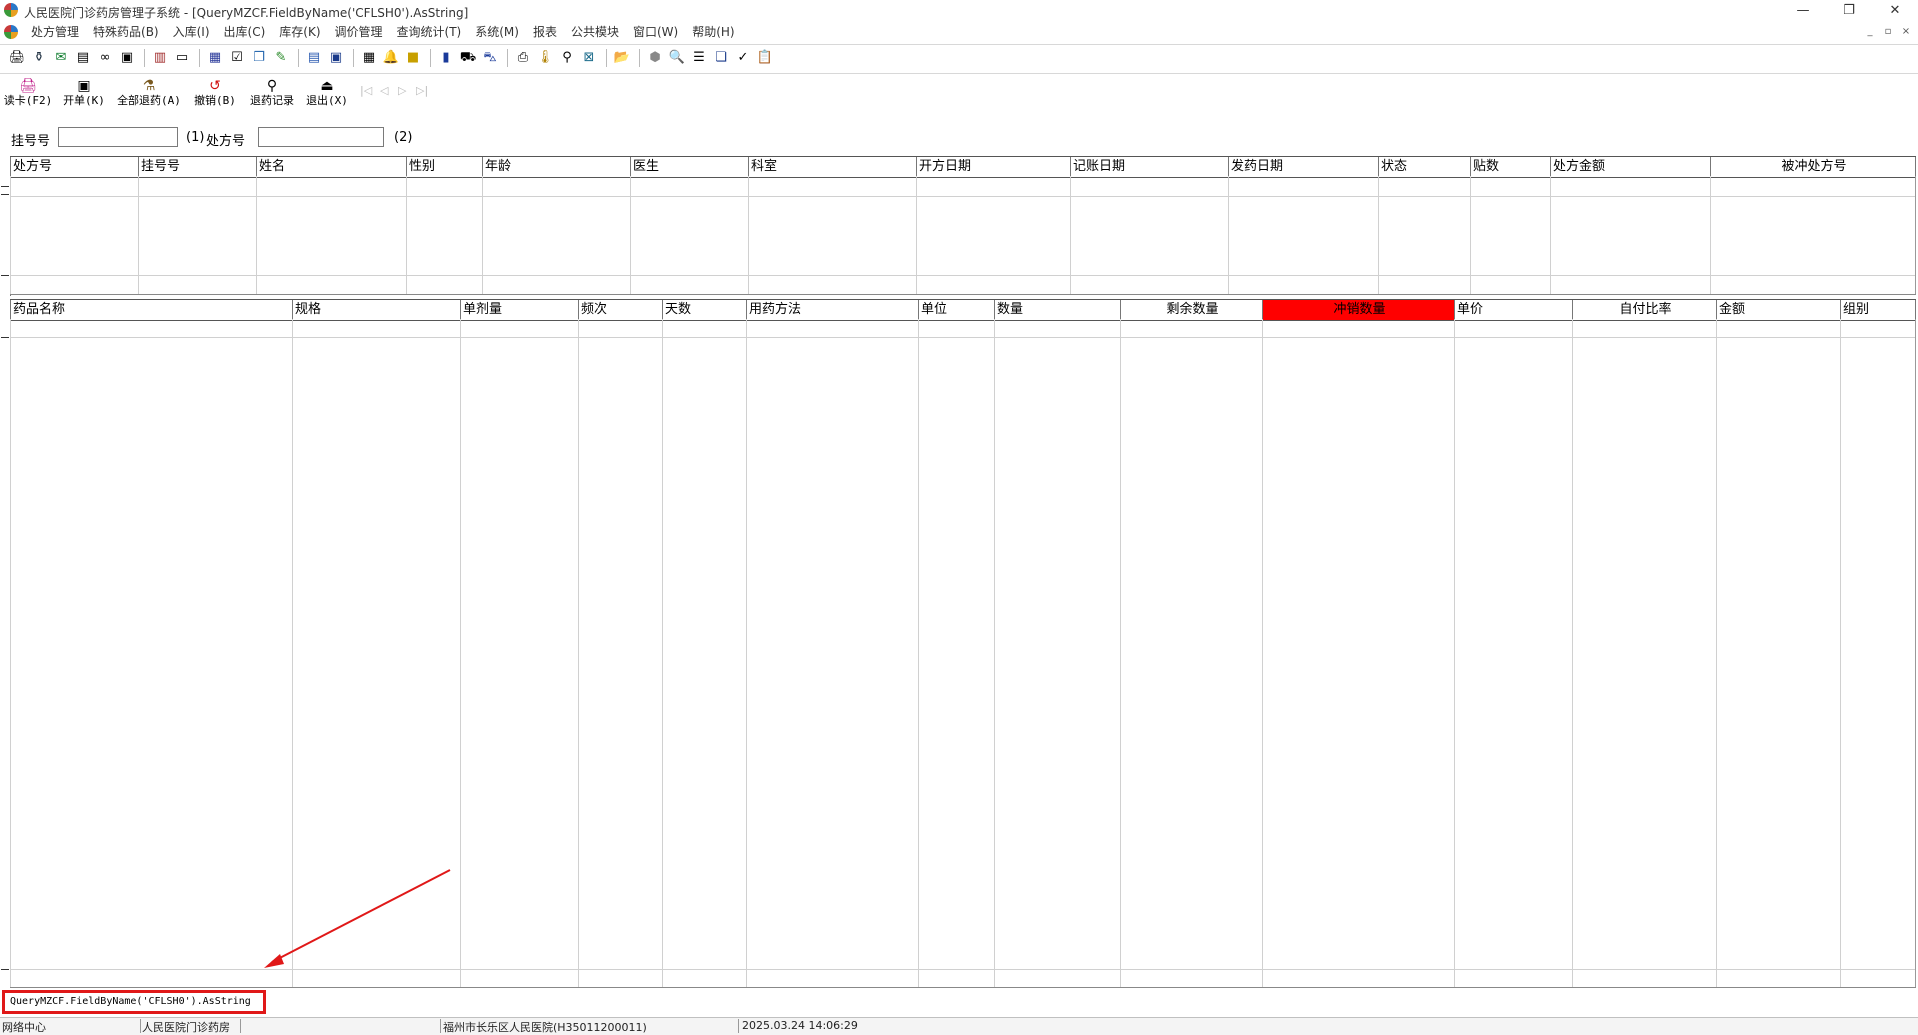  Describe the element at coordinates (28, 93) in the screenshot. I see `read-card-button: 🖨 读卡(F2)` at that location.